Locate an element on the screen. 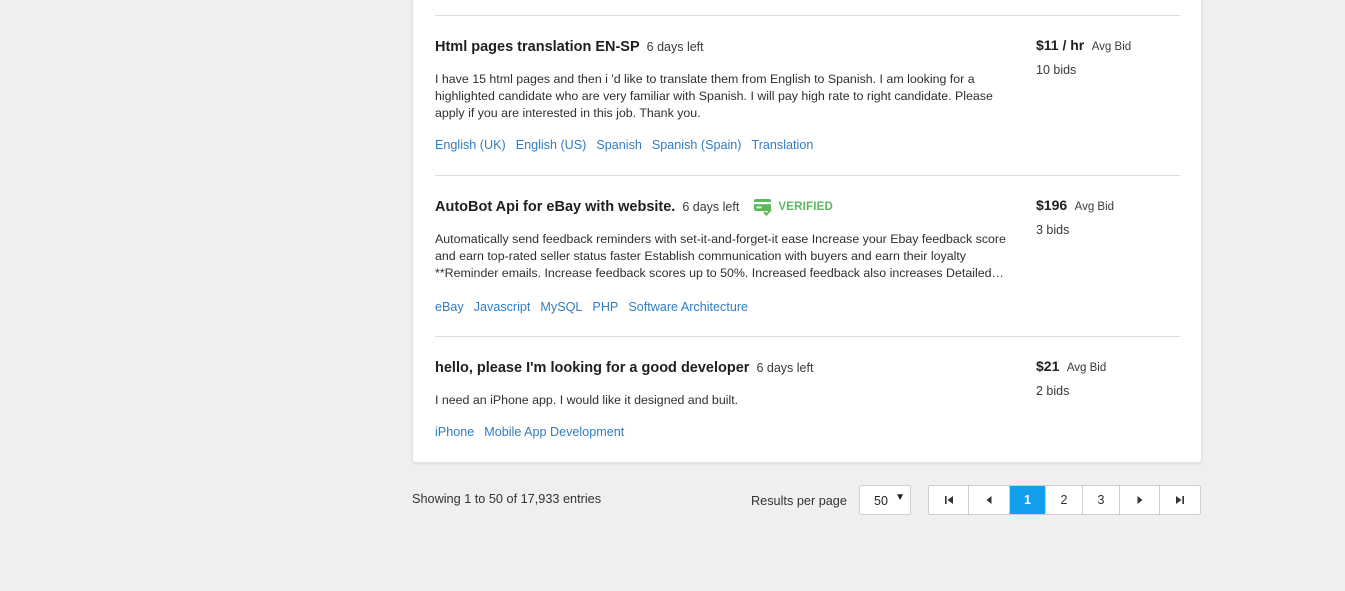 This screenshot has width=1345, height=591. last-page-icon is located at coordinates (1180, 500).